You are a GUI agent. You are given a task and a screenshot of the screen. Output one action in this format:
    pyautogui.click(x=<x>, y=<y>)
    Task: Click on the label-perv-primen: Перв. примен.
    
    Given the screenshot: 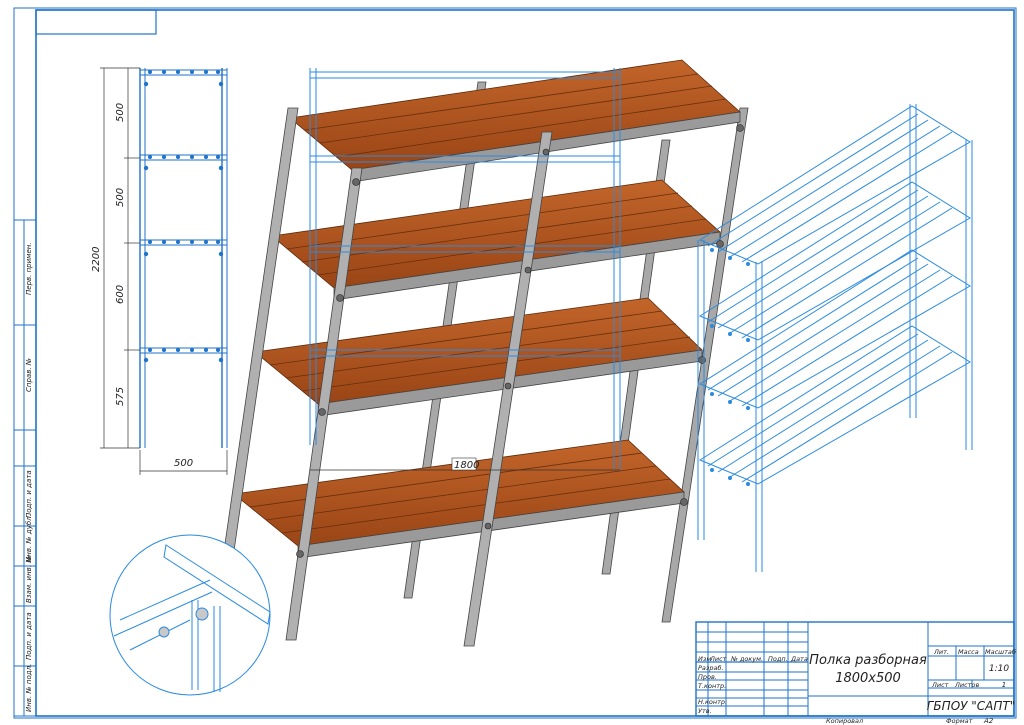 What is the action you would take?
    pyautogui.click(x=29, y=268)
    